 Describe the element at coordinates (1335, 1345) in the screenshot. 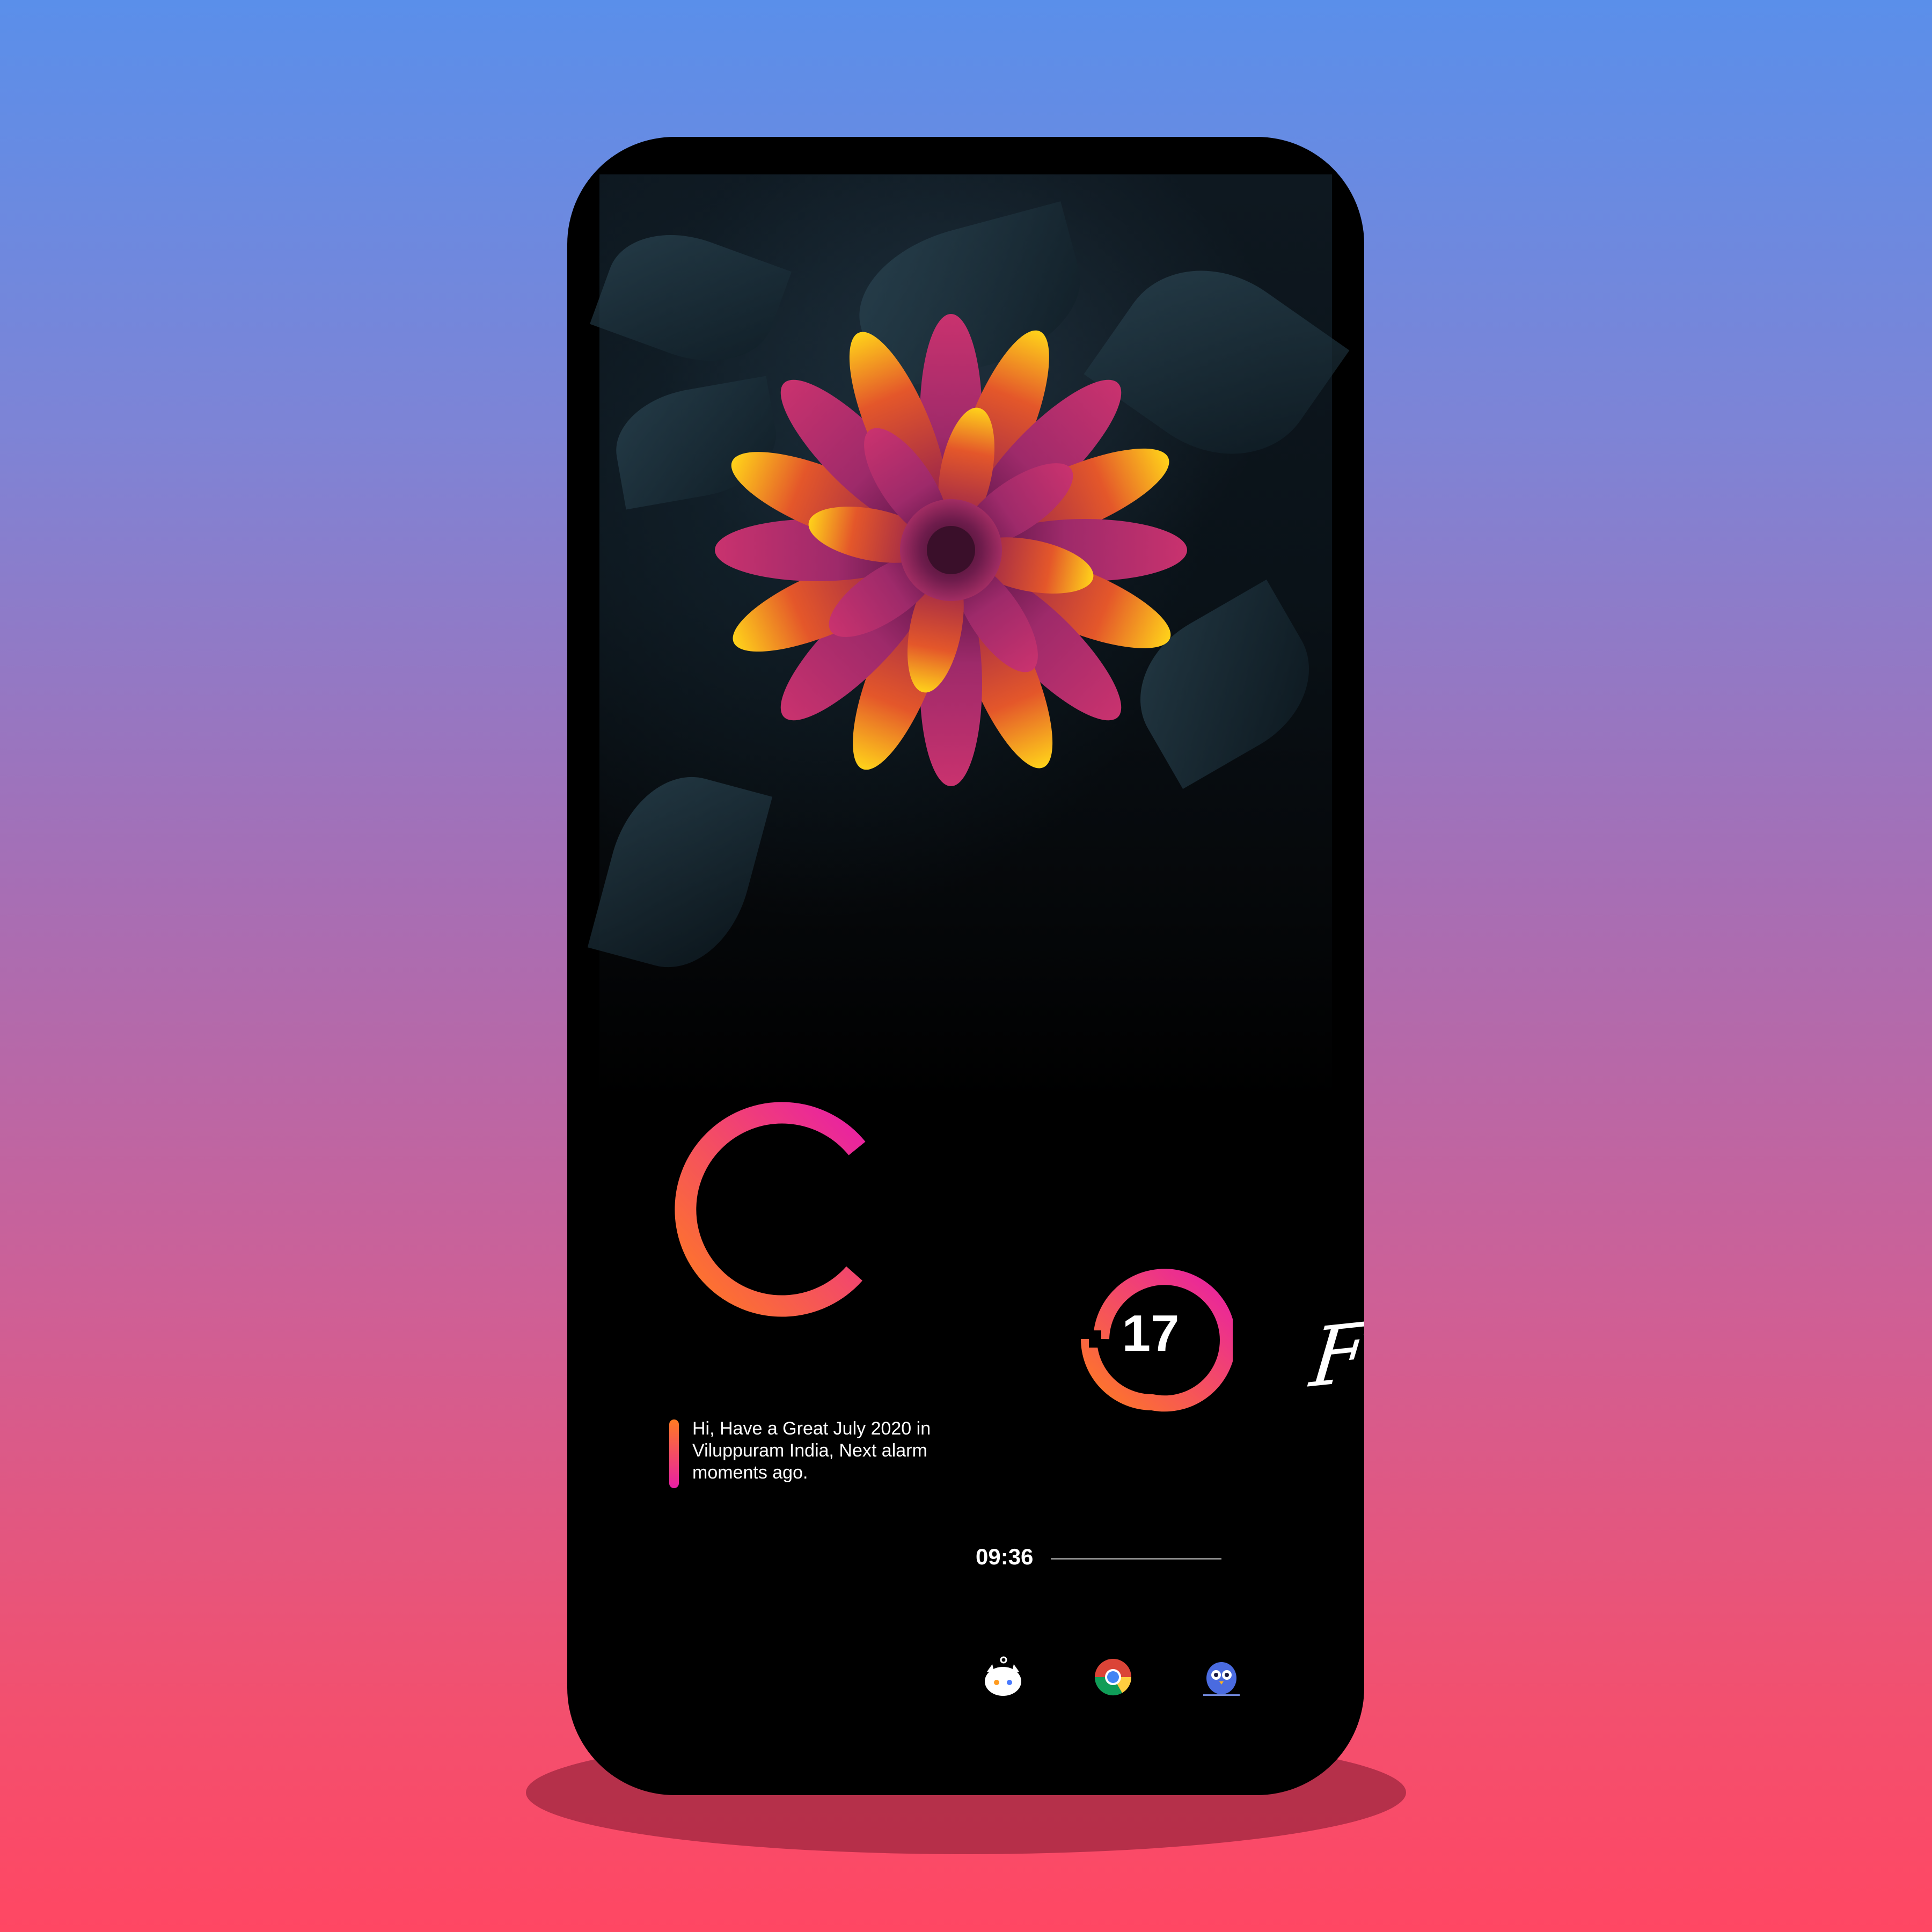

I see `day-name-text: Friday` at that location.